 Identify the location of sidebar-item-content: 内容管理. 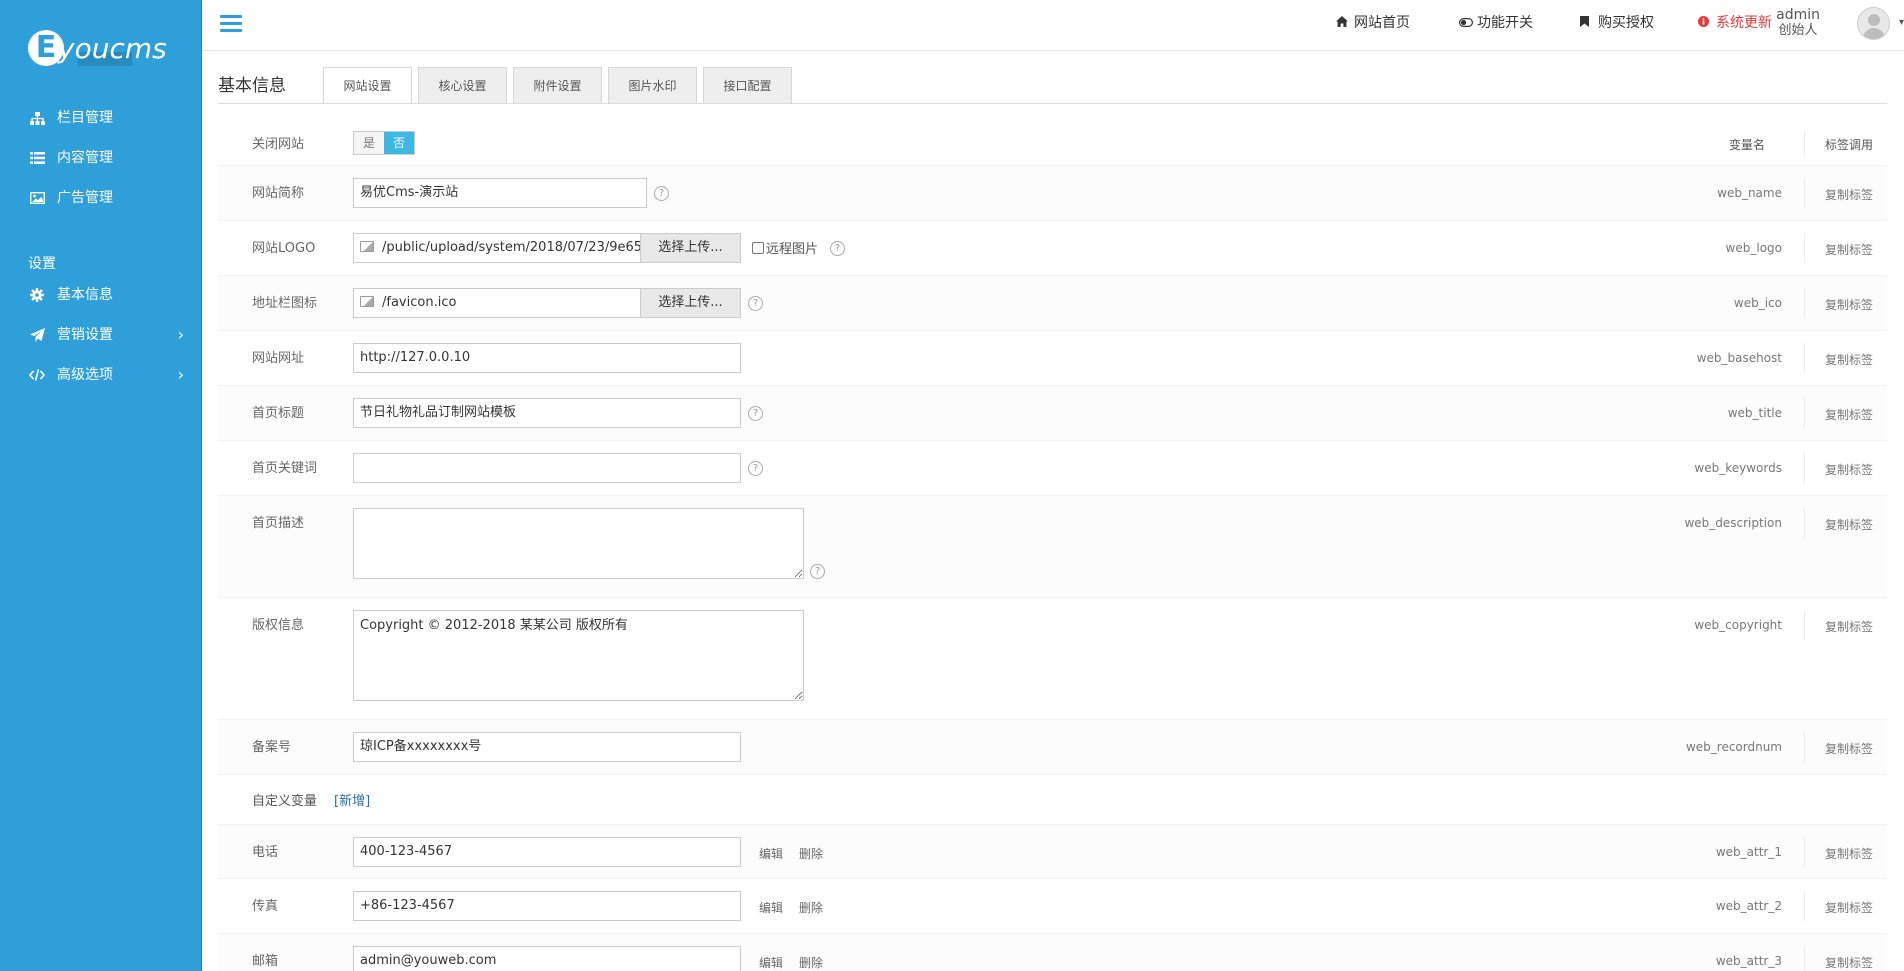
(101, 158).